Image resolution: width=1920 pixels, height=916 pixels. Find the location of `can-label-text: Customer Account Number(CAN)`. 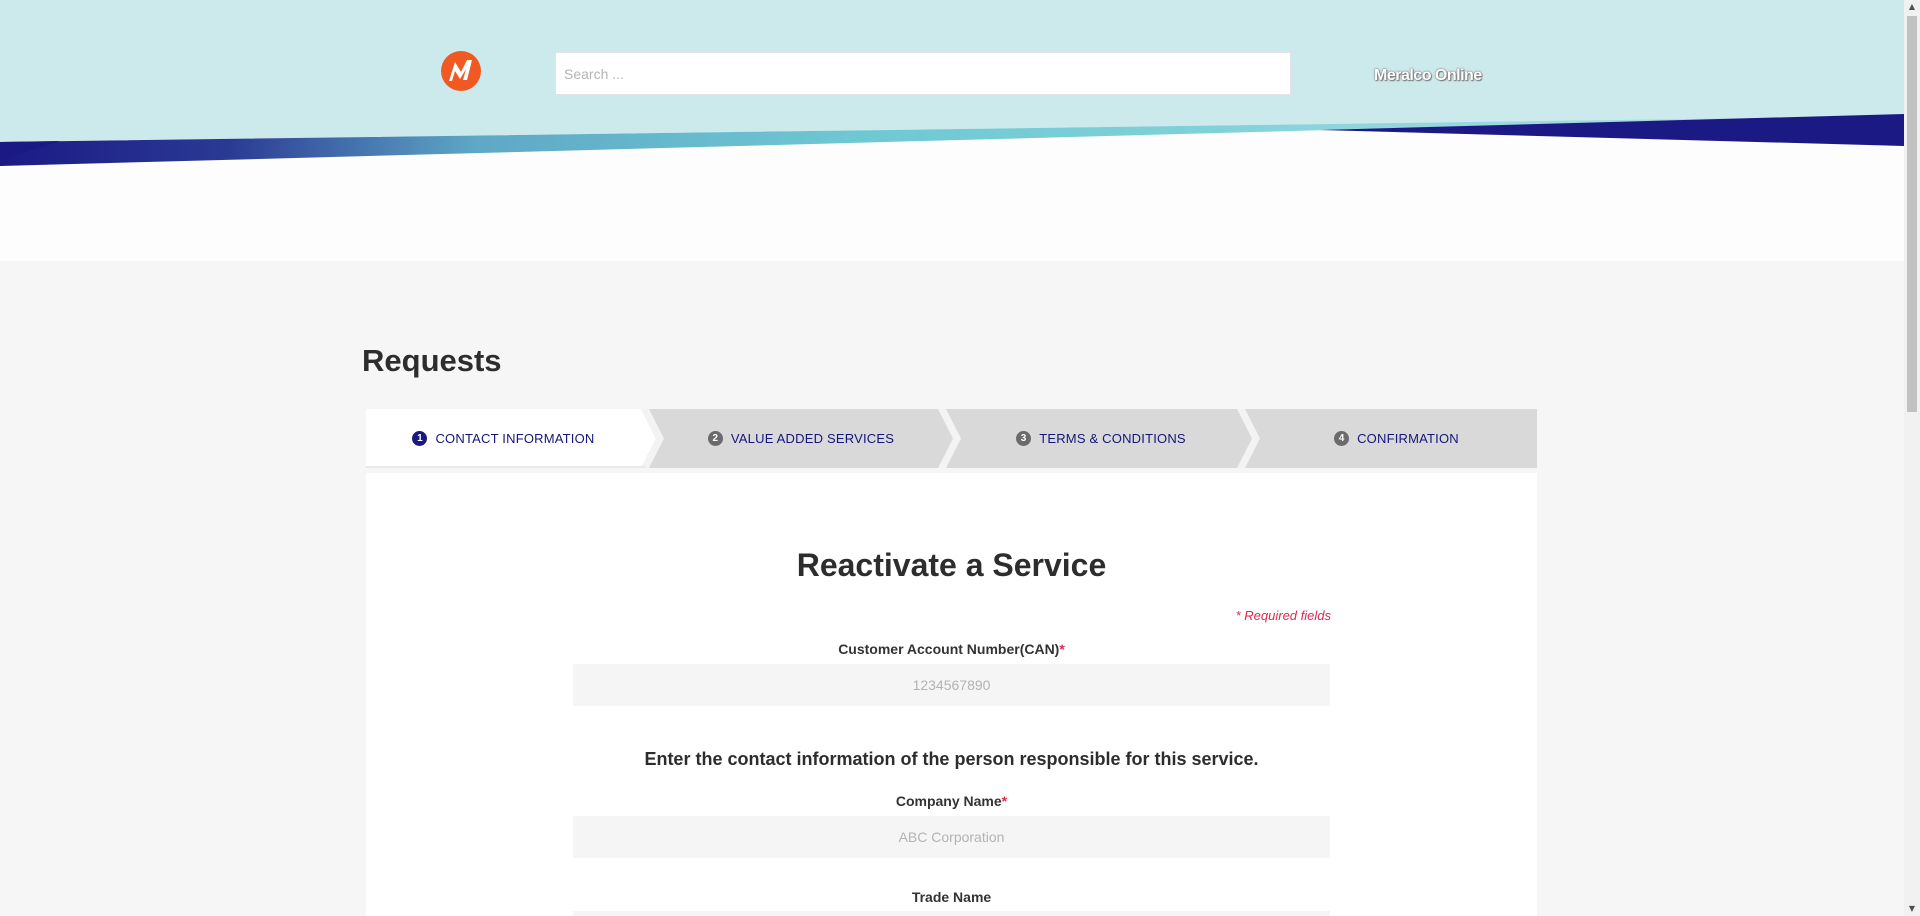

can-label-text: Customer Account Number(CAN) is located at coordinates (949, 649).